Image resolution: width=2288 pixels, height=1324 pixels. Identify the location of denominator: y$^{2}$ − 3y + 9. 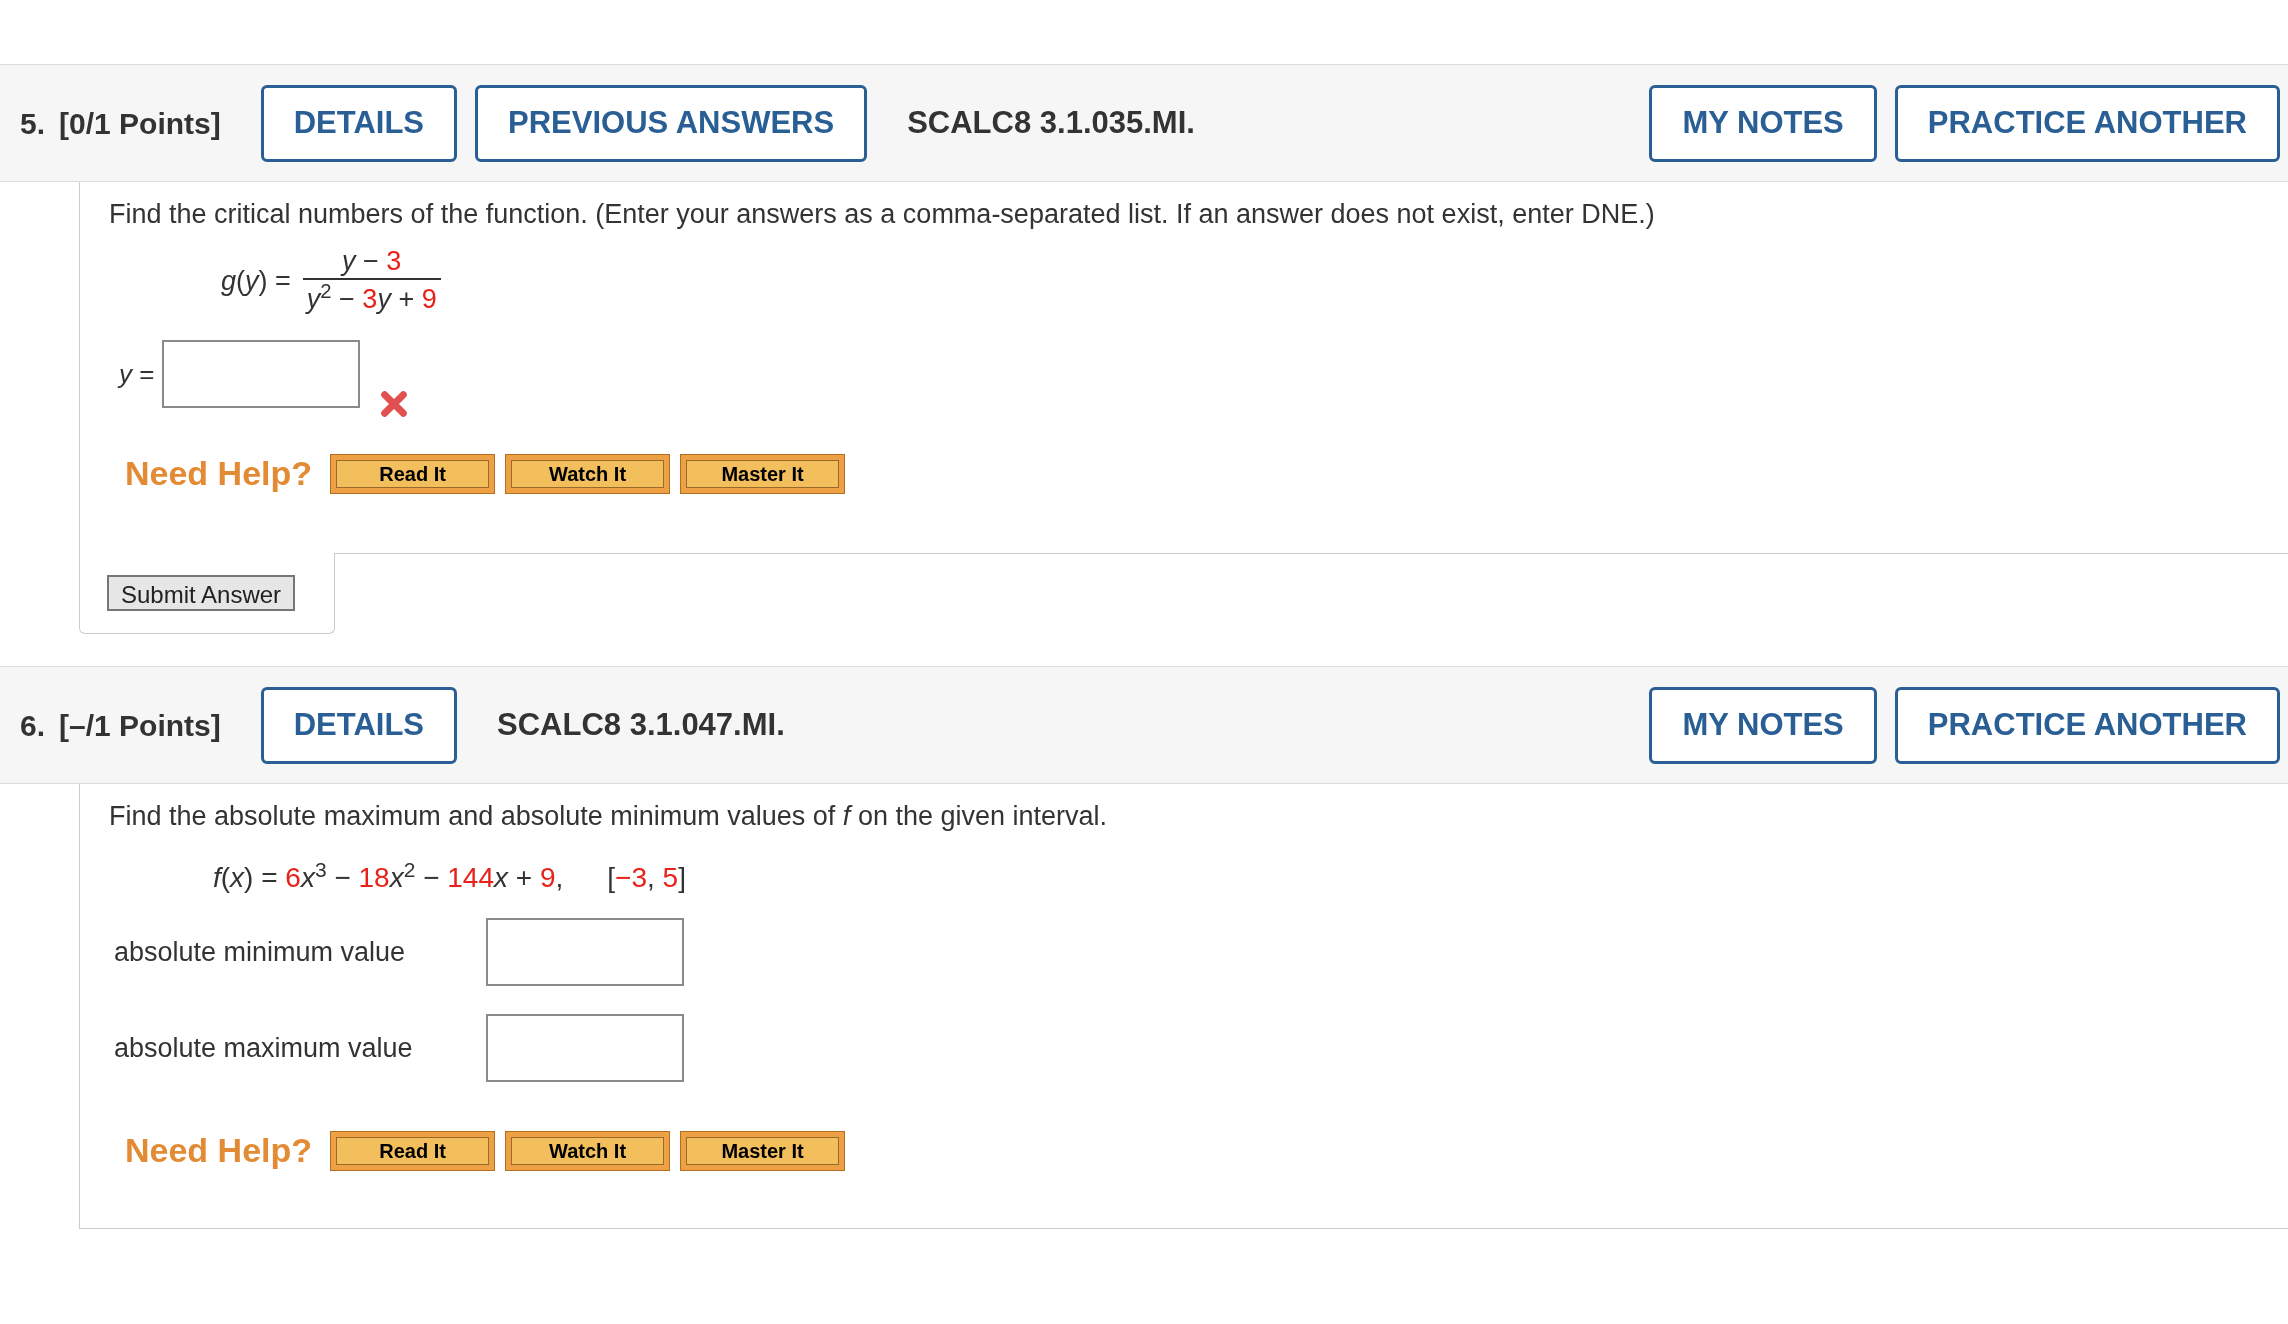
(371, 298).